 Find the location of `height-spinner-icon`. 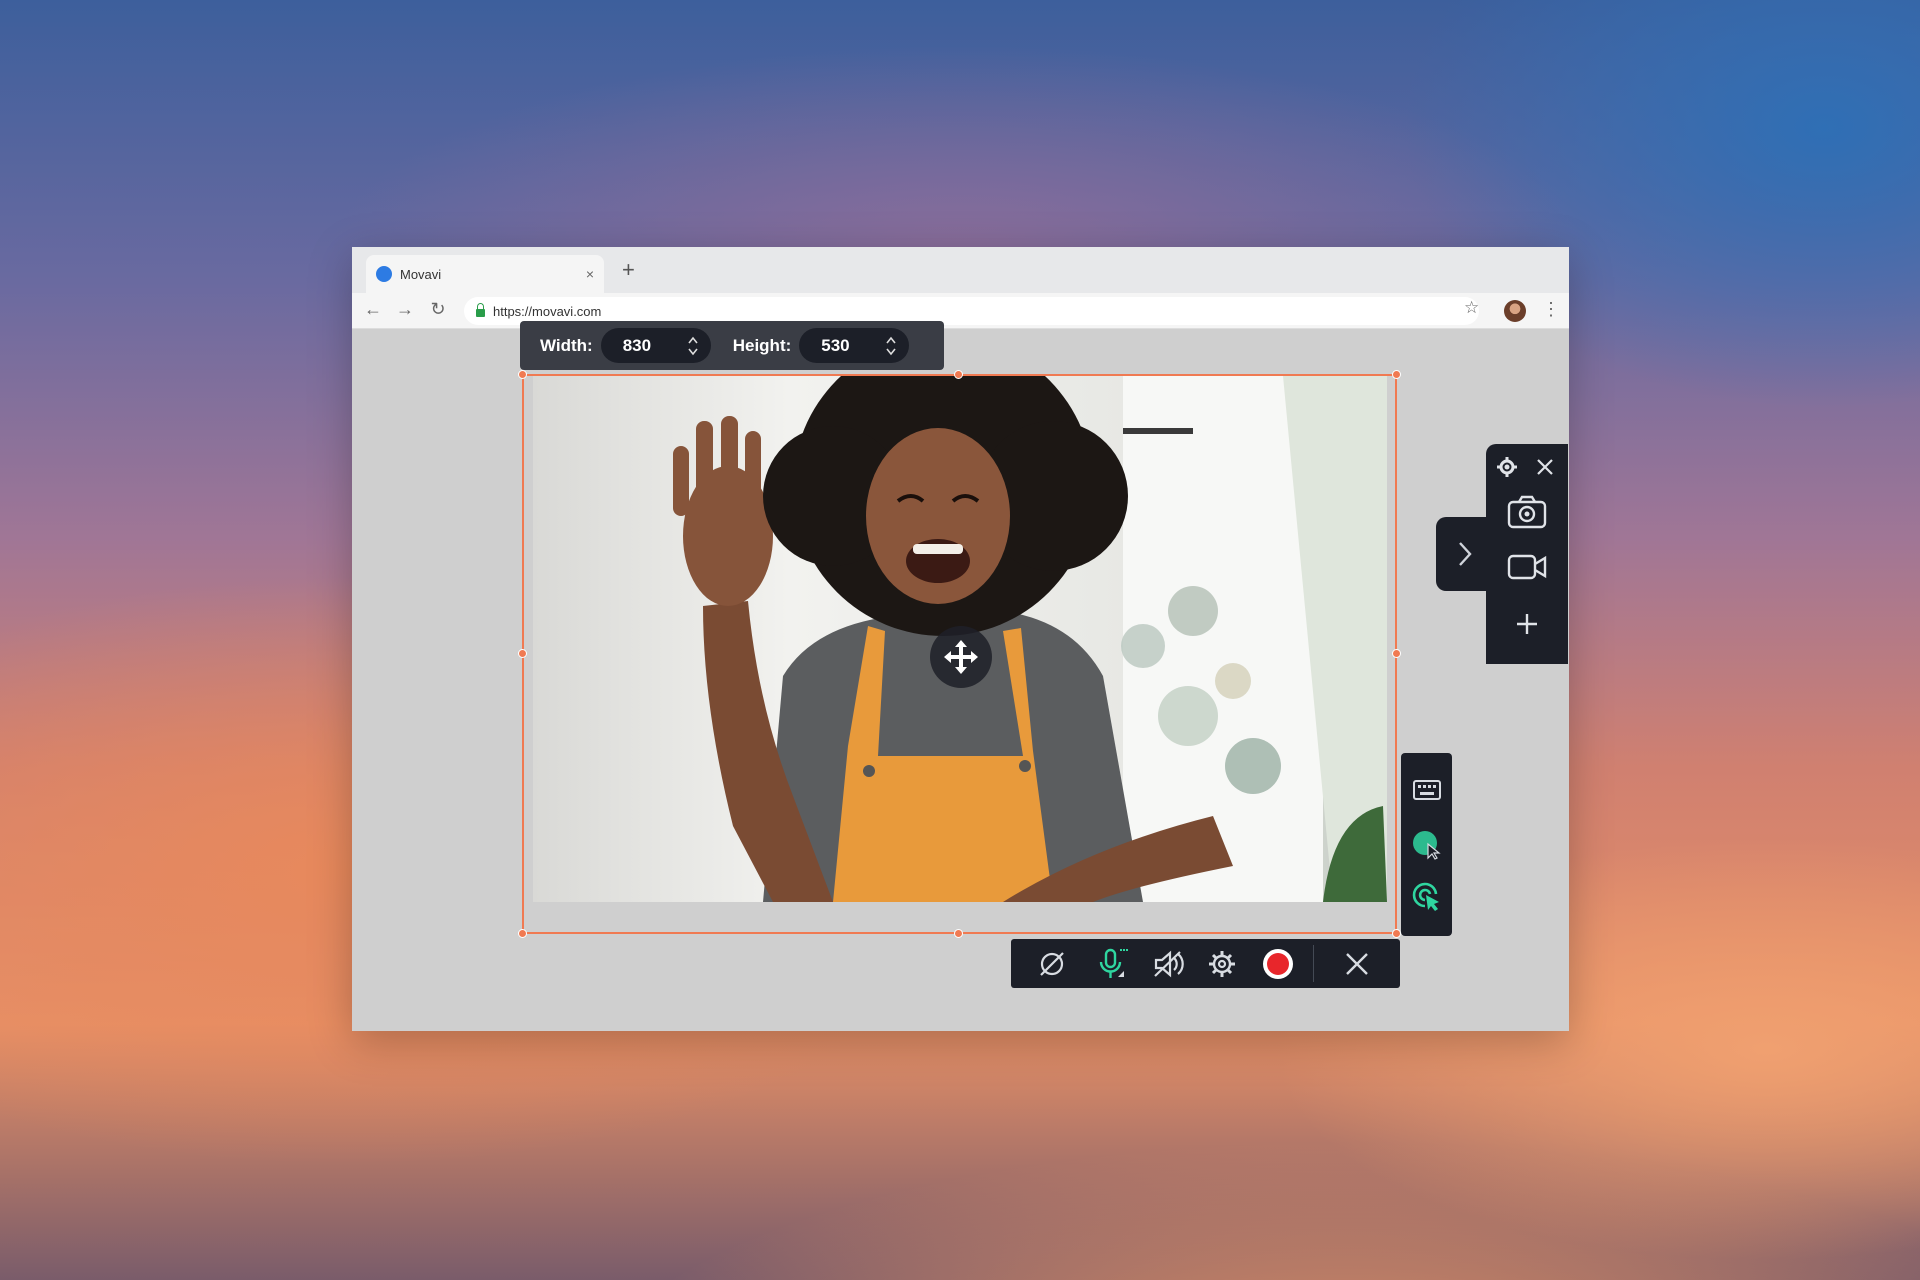

height-spinner-icon is located at coordinates (891, 346).